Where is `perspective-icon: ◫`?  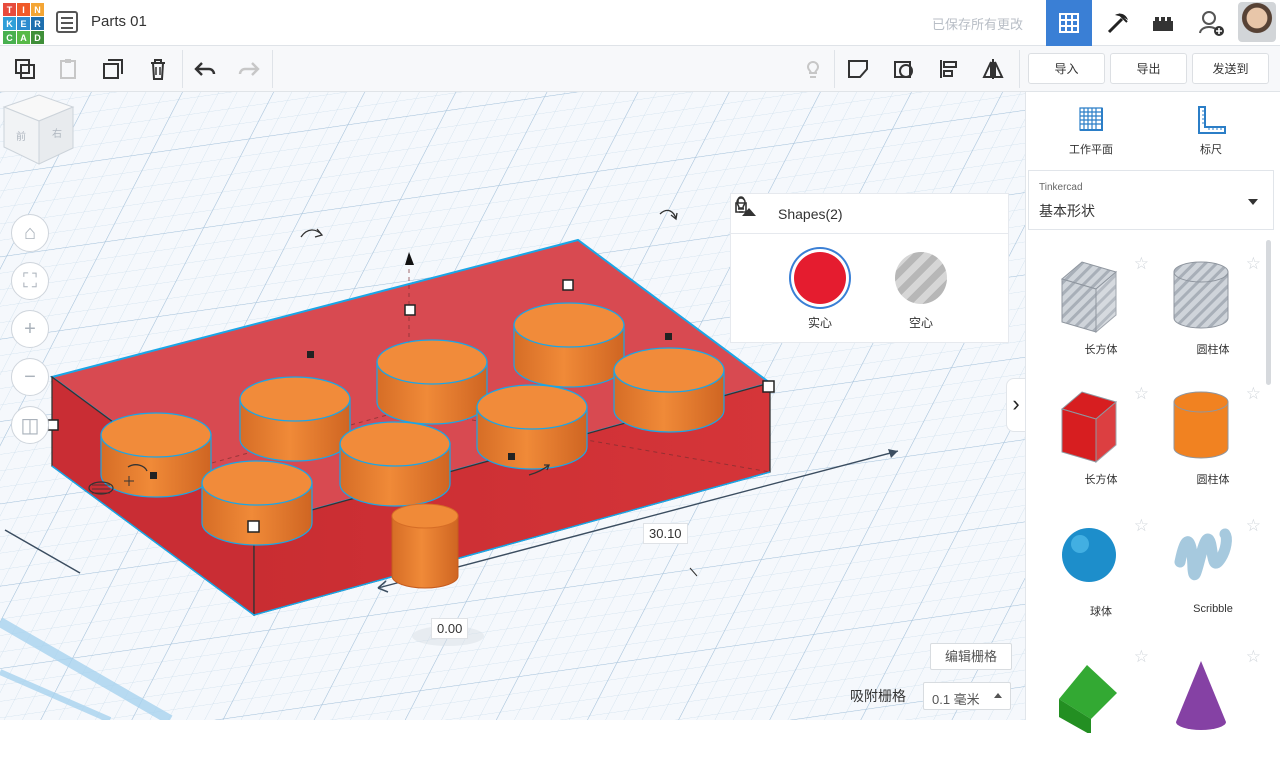
perspective-icon: ◫ is located at coordinates (30, 425).